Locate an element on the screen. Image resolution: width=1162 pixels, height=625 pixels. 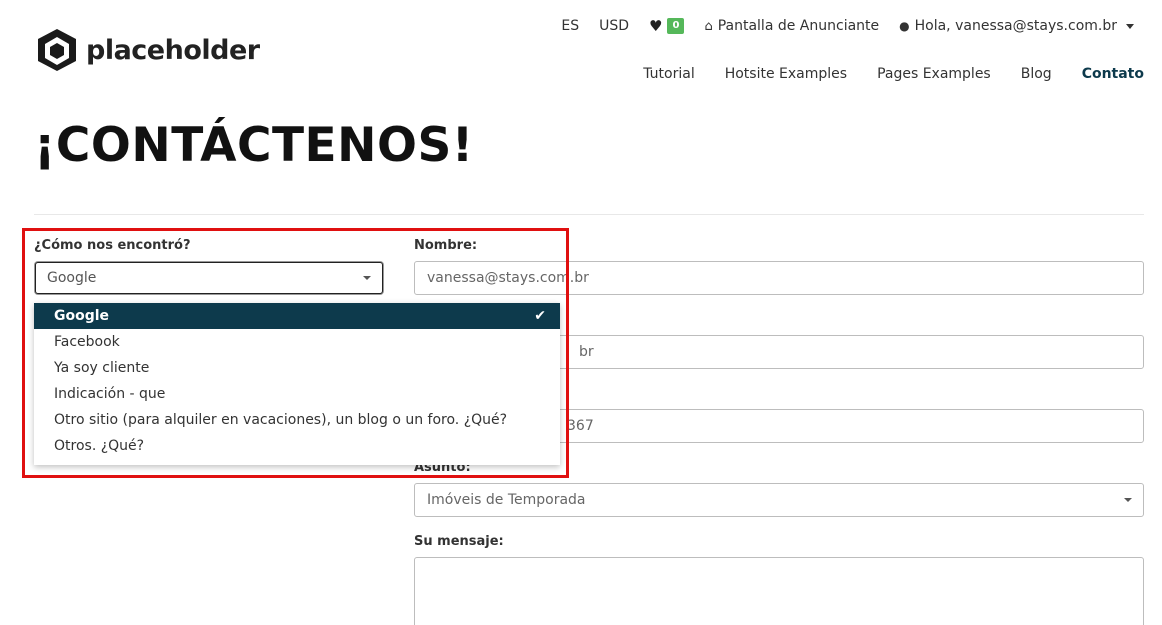
home-icon: ⌂ is located at coordinates (708, 26).